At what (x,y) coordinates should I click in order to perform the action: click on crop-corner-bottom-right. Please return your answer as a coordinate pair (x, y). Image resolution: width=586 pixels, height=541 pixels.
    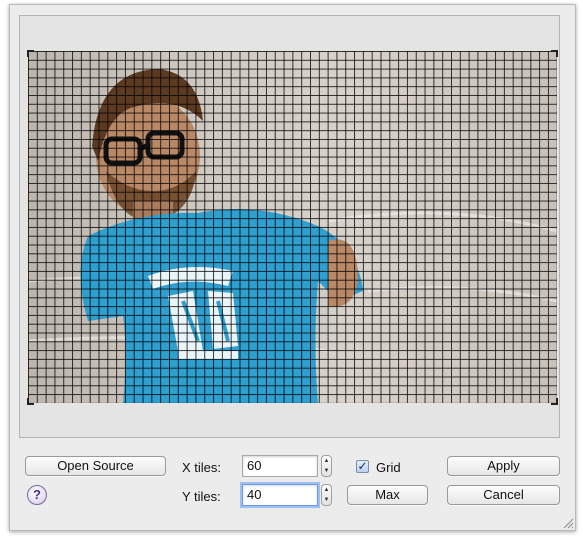
    Looking at the image, I should click on (554, 401).